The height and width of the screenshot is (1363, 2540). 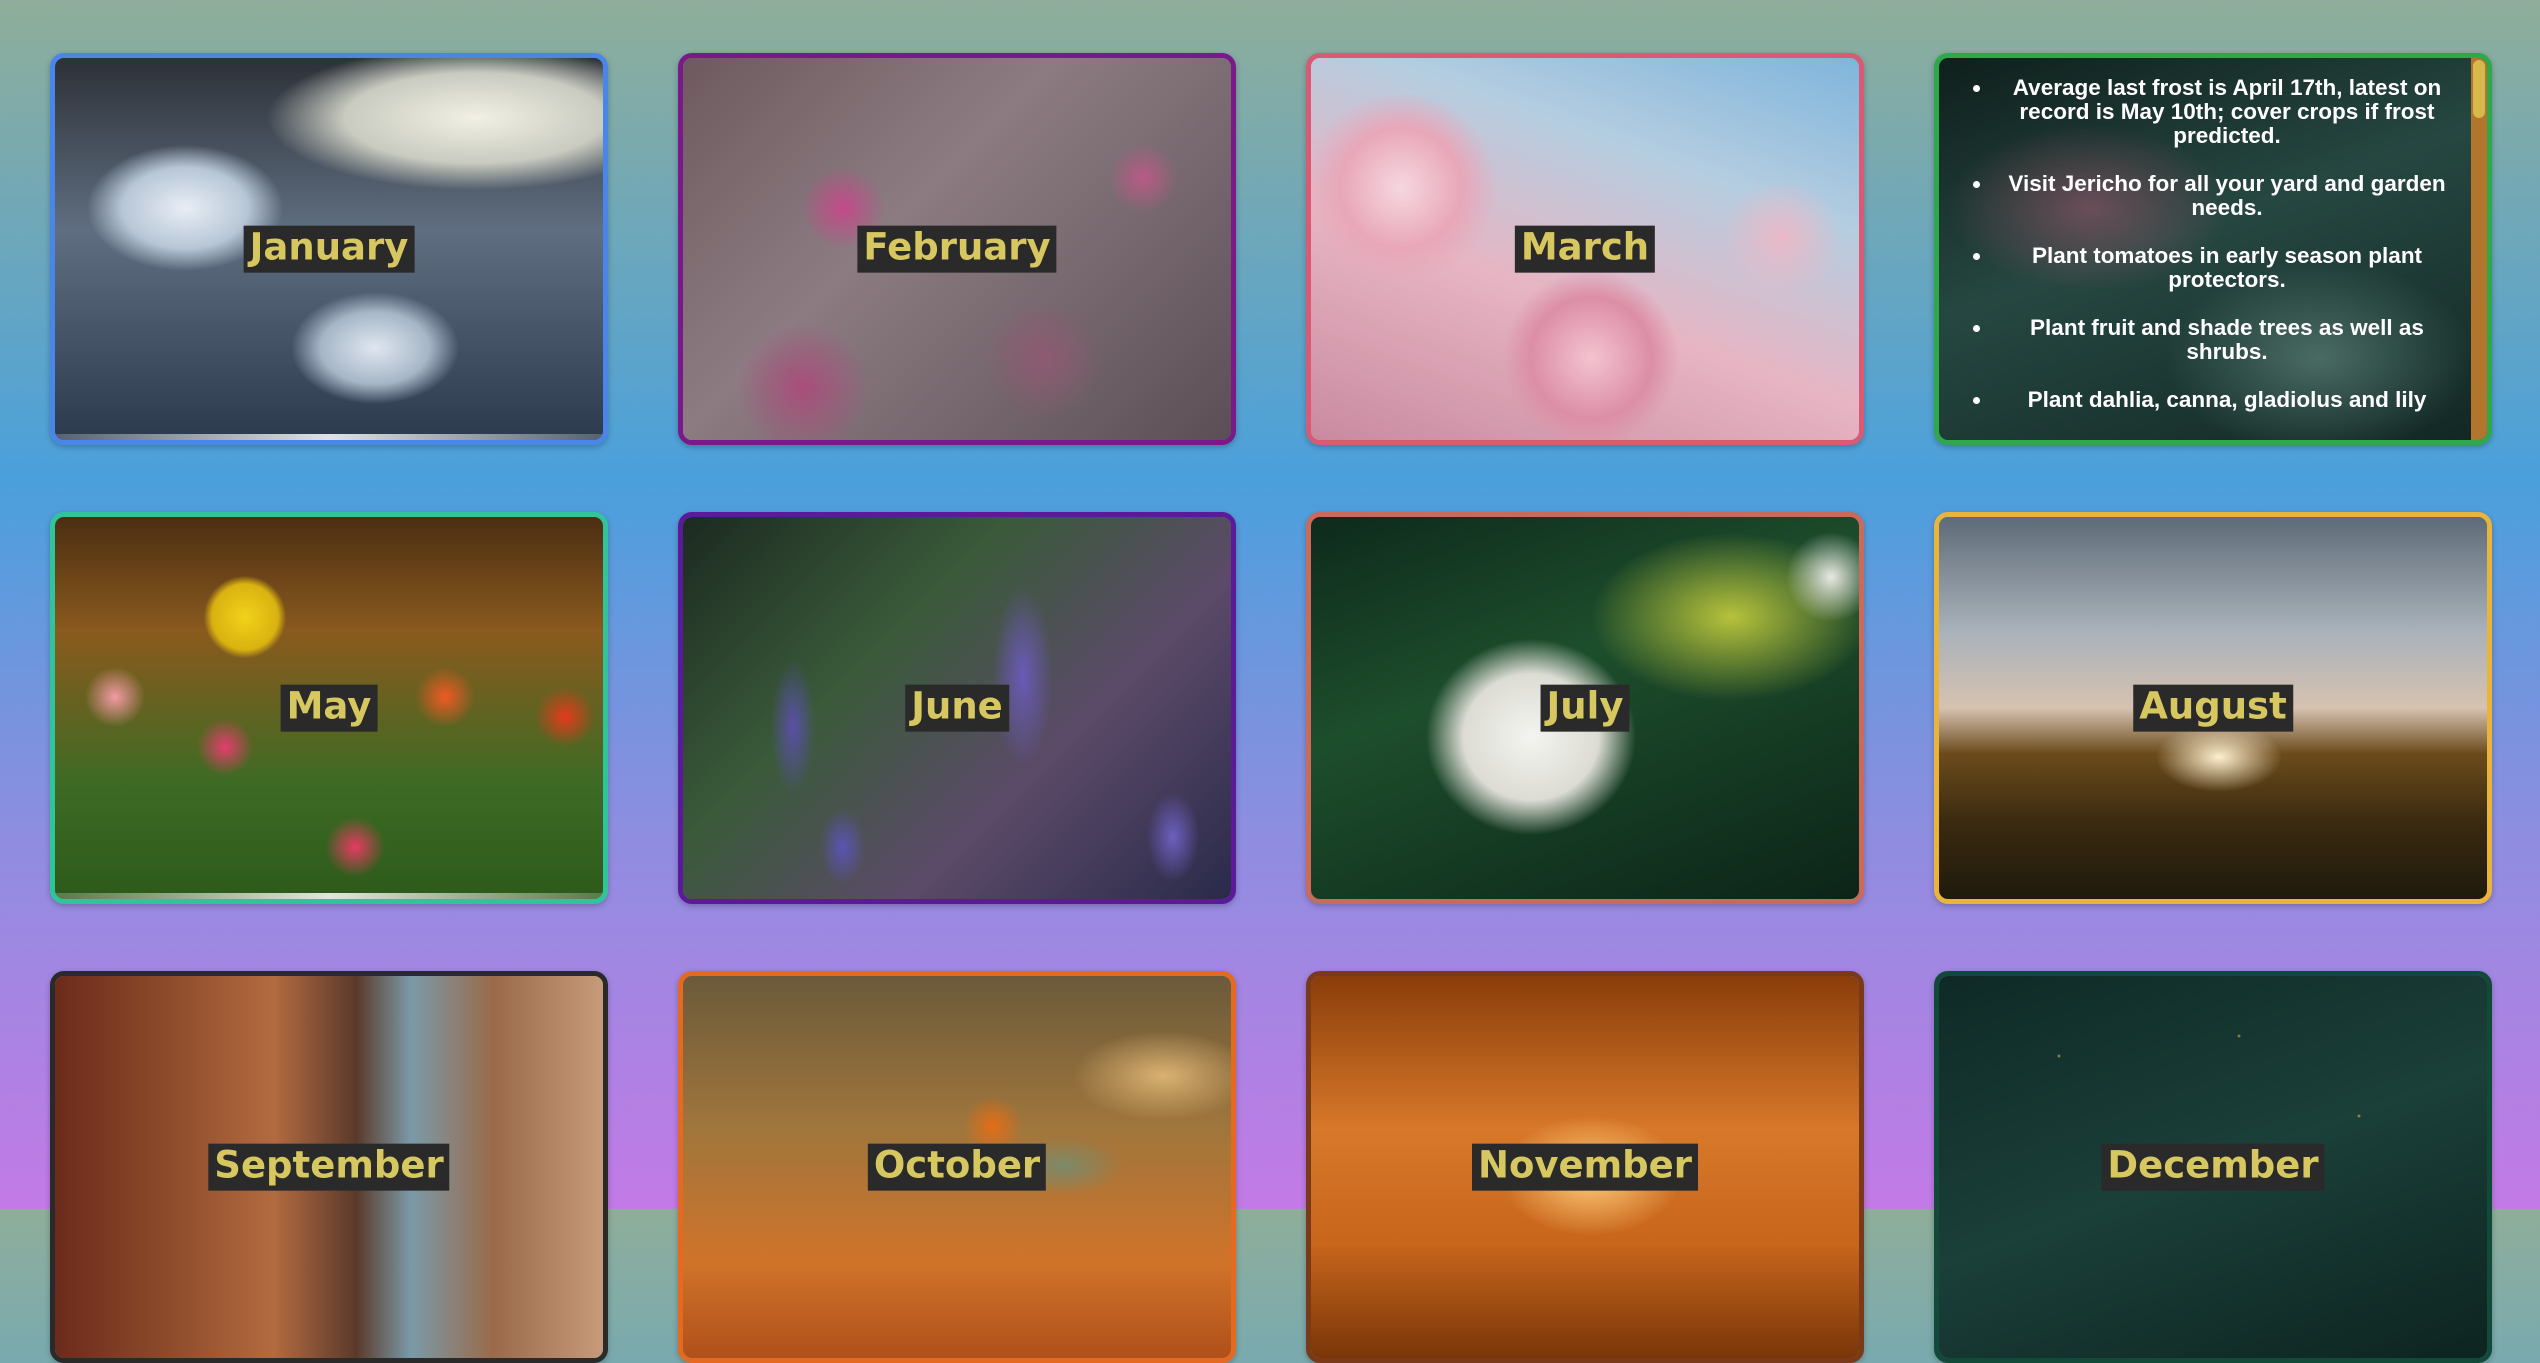 I want to click on month-label: March, so click(x=1585, y=249).